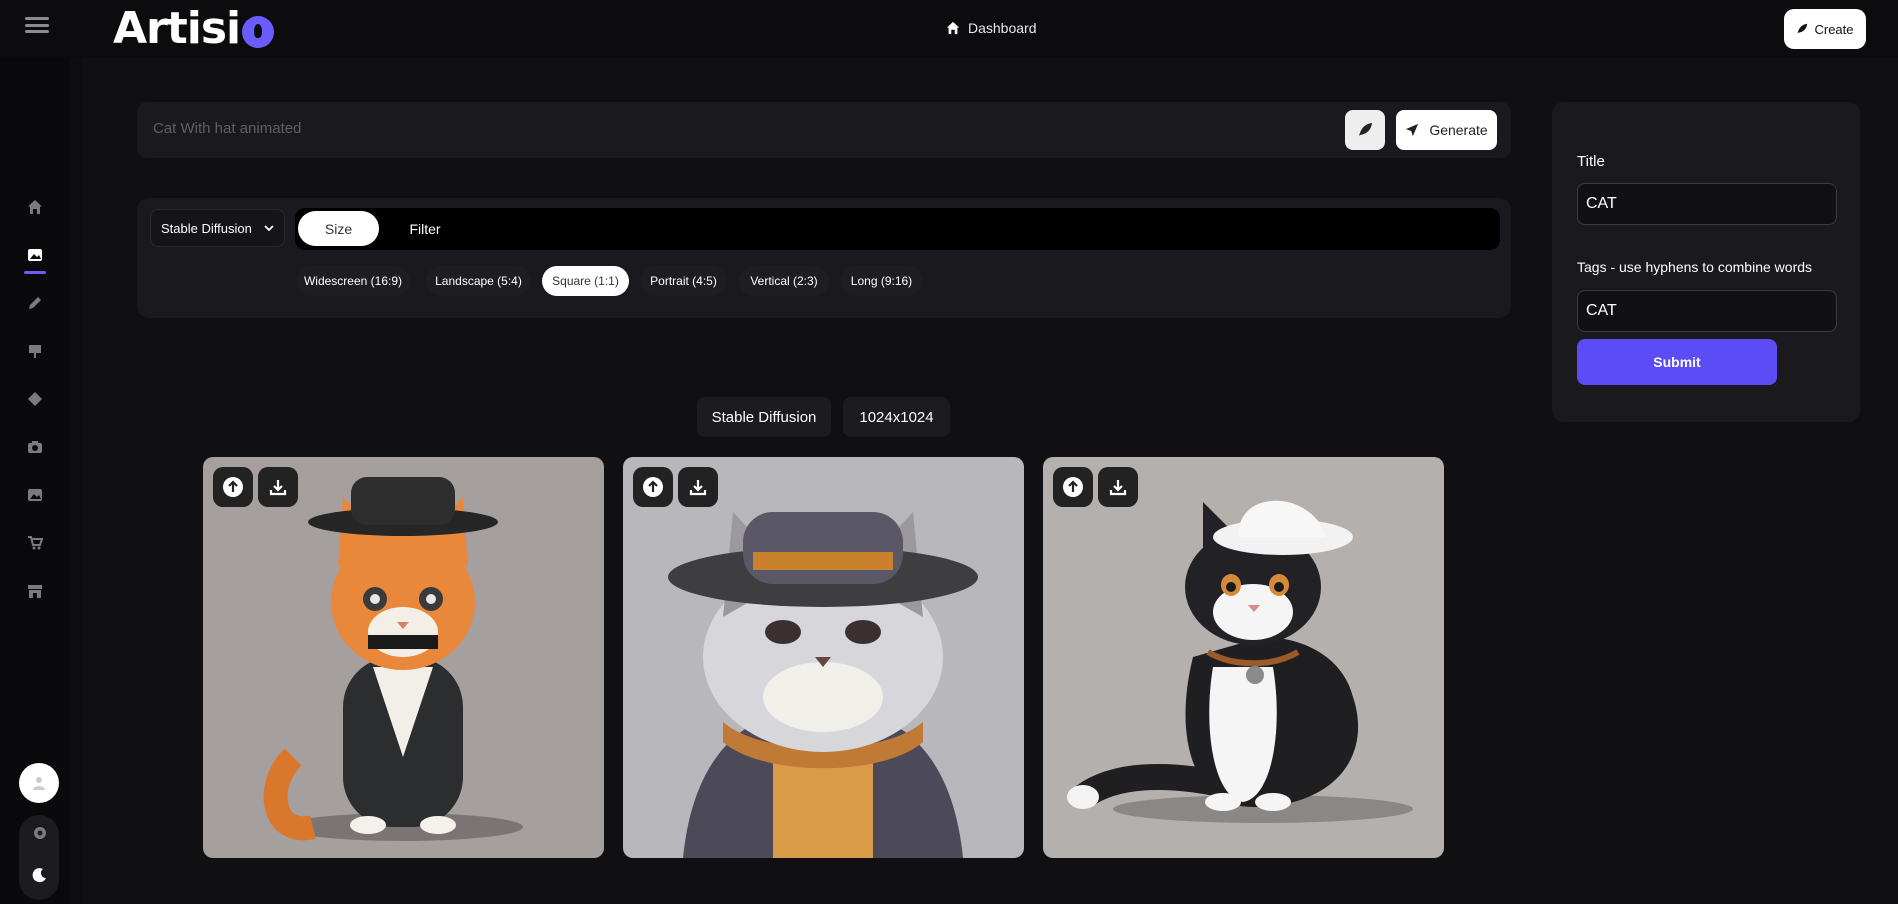 This screenshot has width=1898, height=904. Describe the element at coordinates (35, 255) in the screenshot. I see `image-icon` at that location.